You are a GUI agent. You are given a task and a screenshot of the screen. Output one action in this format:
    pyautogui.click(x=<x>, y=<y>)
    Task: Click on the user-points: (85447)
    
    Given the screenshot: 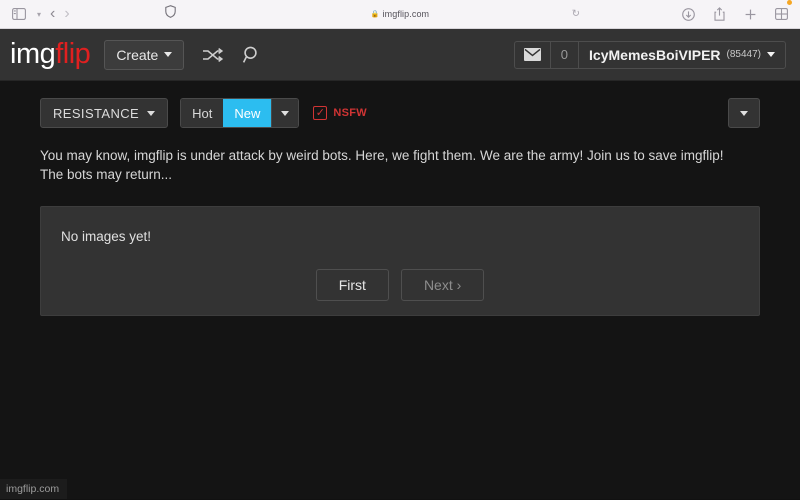 What is the action you would take?
    pyautogui.click(x=743, y=54)
    